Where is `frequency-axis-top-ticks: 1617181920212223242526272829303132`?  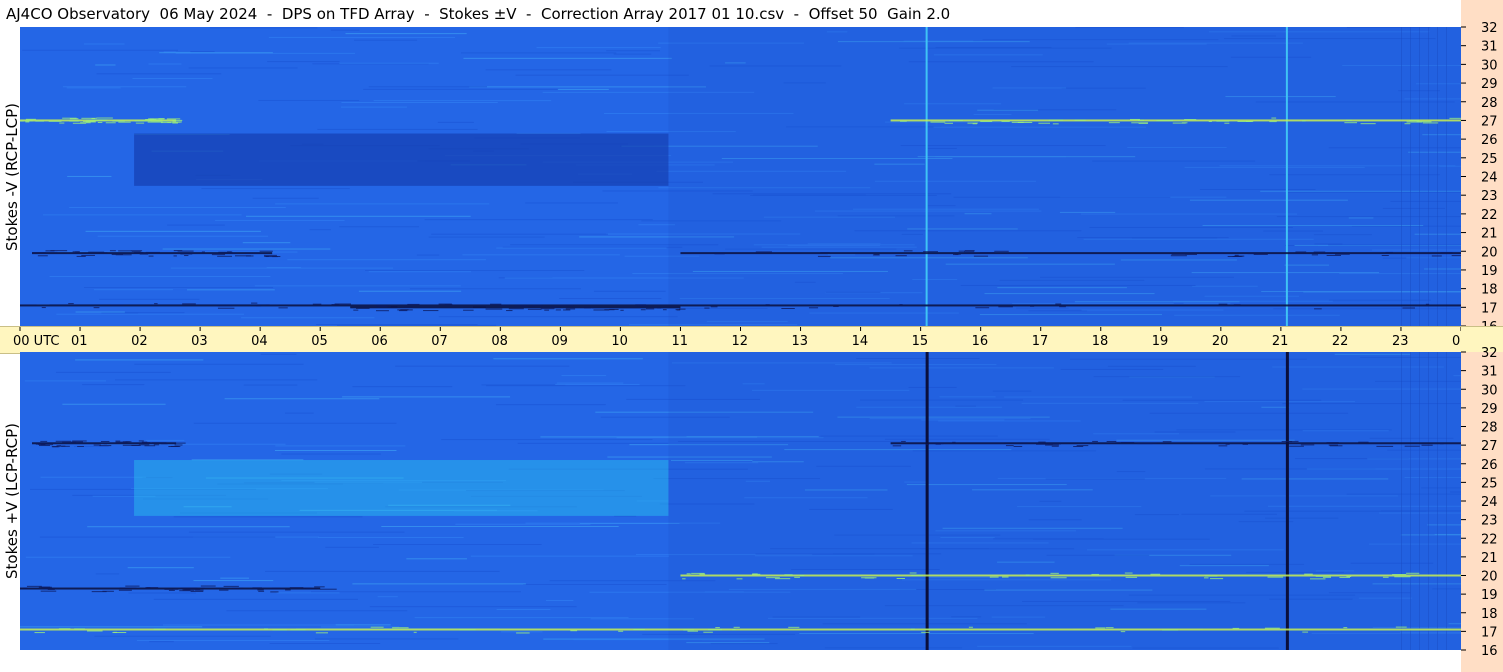
frequency-axis-top-ticks: 1617181920212223242526272829303132 is located at coordinates (1479, 178).